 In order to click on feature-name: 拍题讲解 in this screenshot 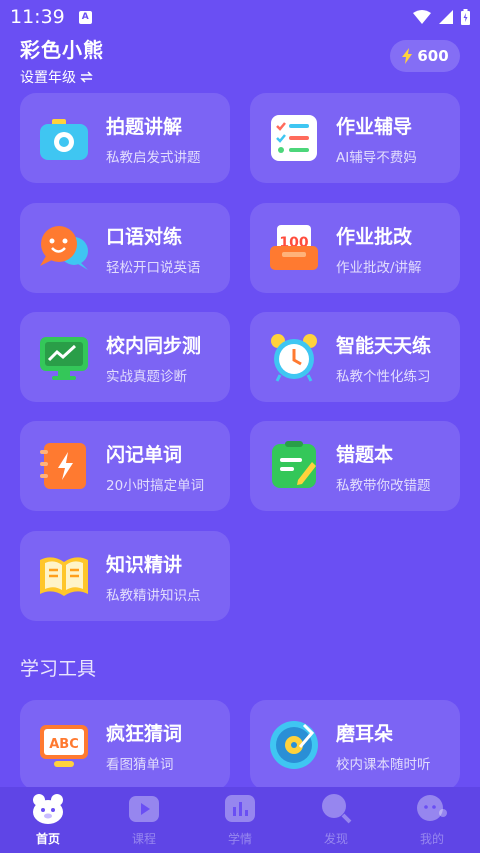, I will do `click(144, 127)`.